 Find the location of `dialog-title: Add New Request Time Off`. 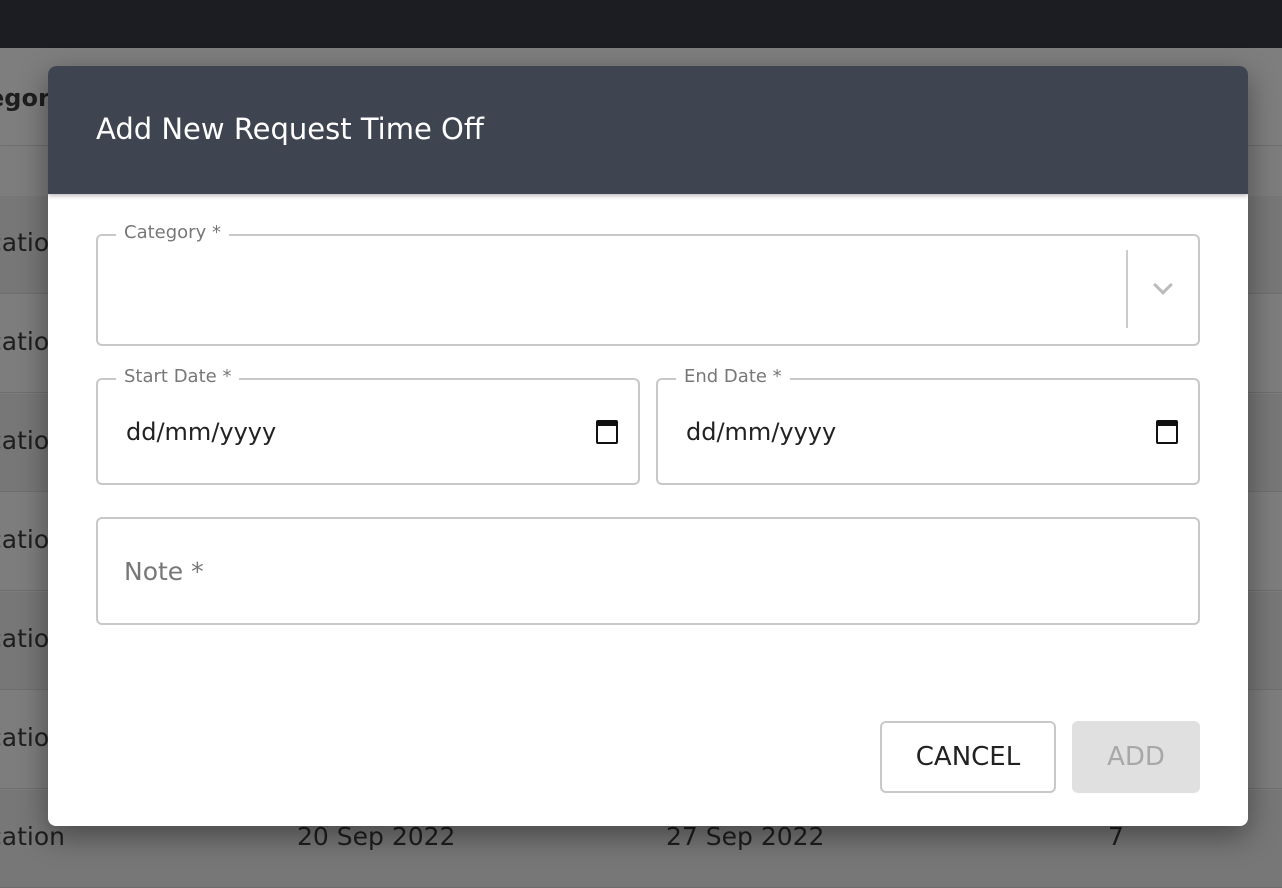

dialog-title: Add New Request Time Off is located at coordinates (290, 129).